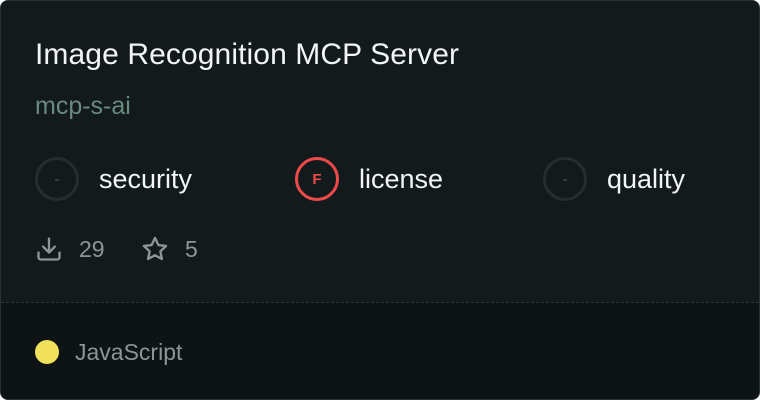 Image resolution: width=760 pixels, height=400 pixels. Describe the element at coordinates (646, 178) in the screenshot. I see `quality-label: quality` at that location.